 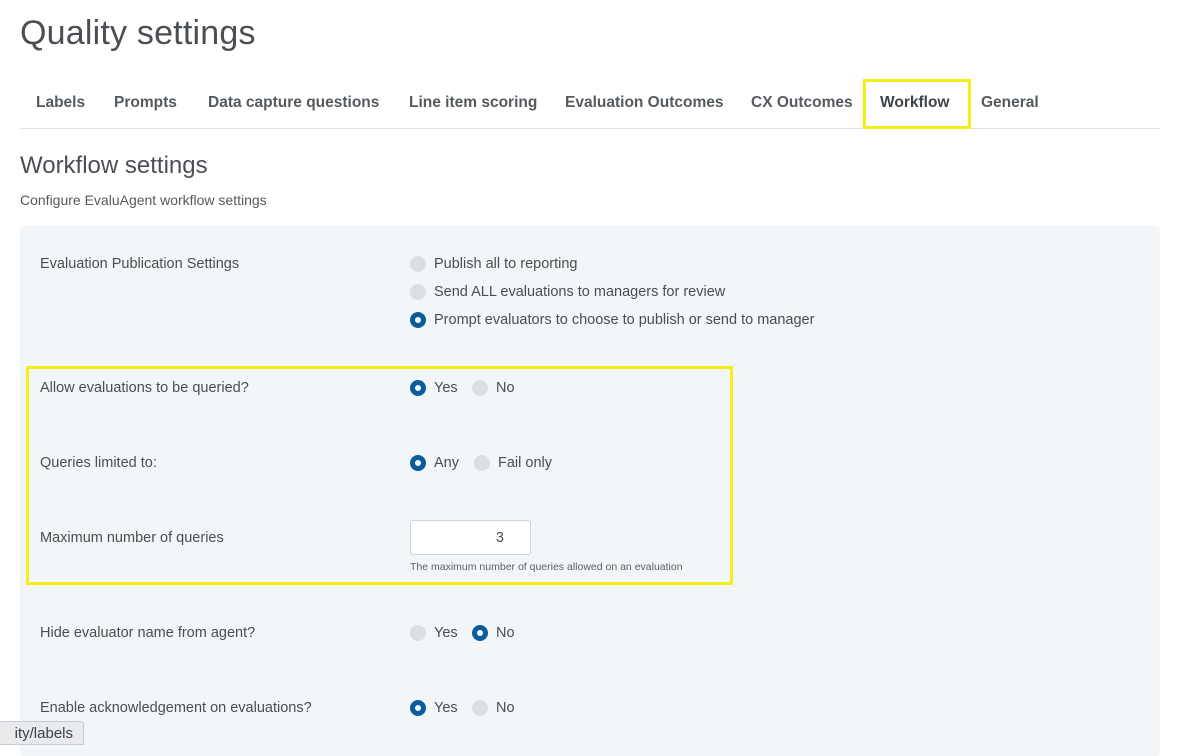 What do you see at coordinates (493, 633) in the screenshot?
I see `hide-evaluator-no-radio: No` at bounding box center [493, 633].